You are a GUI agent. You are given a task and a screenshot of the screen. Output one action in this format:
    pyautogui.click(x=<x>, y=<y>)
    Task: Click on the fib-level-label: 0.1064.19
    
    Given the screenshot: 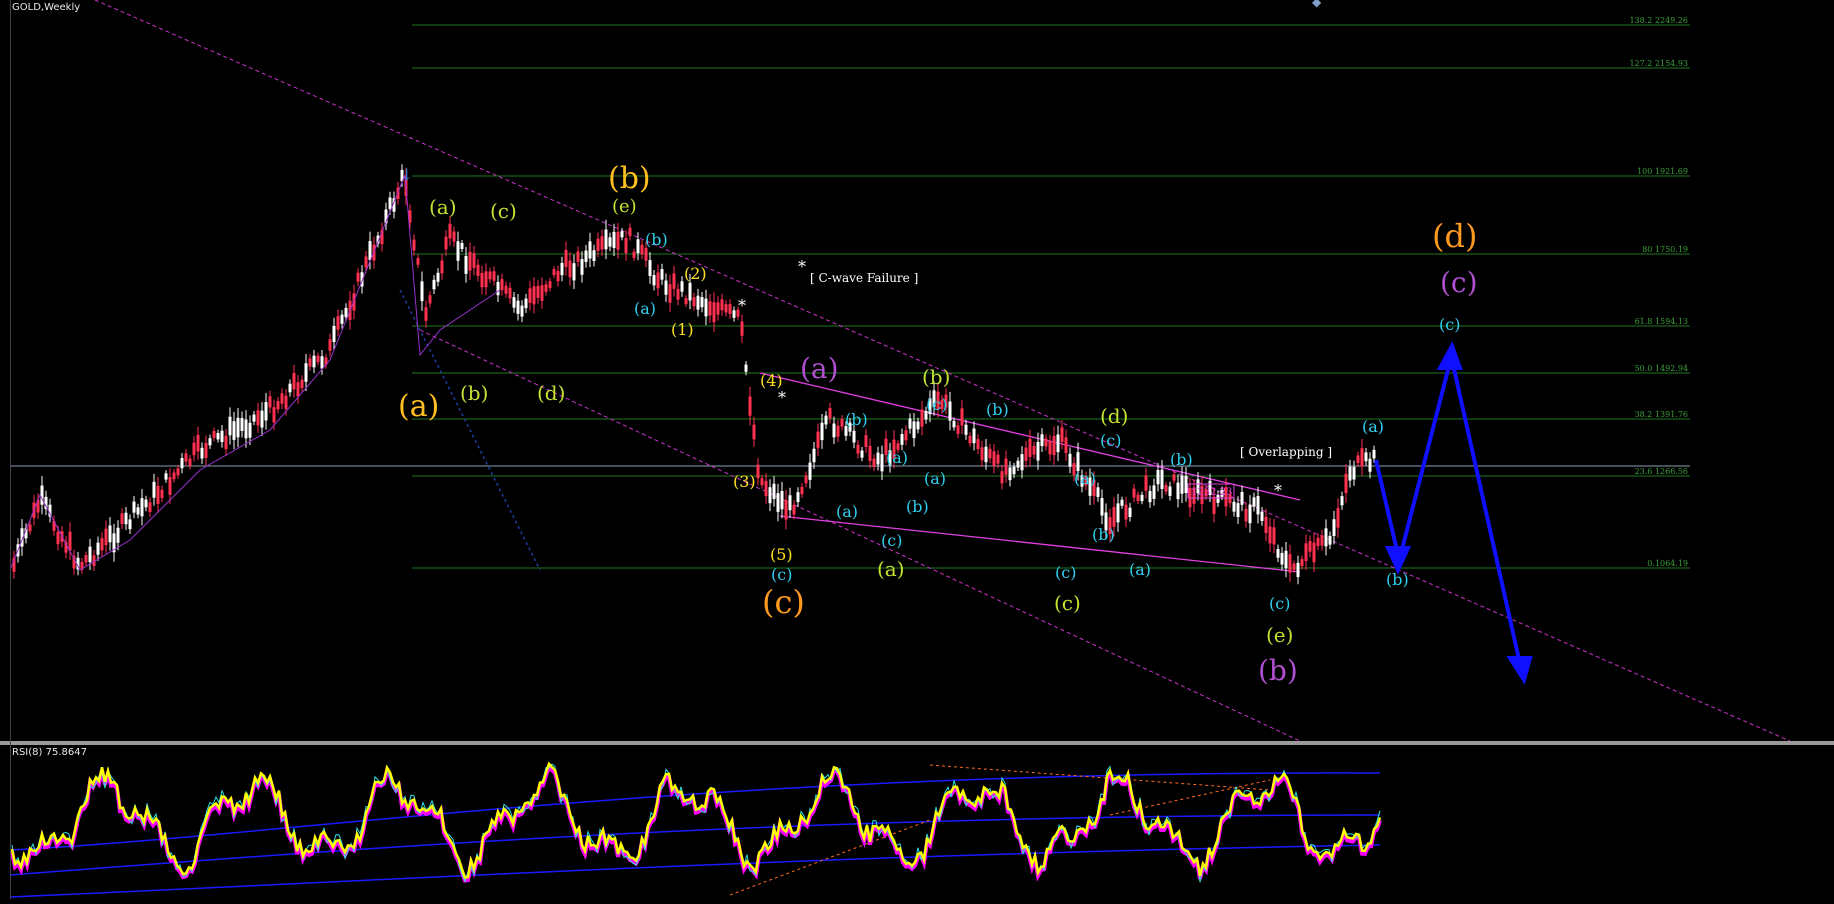 What is the action you would take?
    pyautogui.click(x=1667, y=563)
    